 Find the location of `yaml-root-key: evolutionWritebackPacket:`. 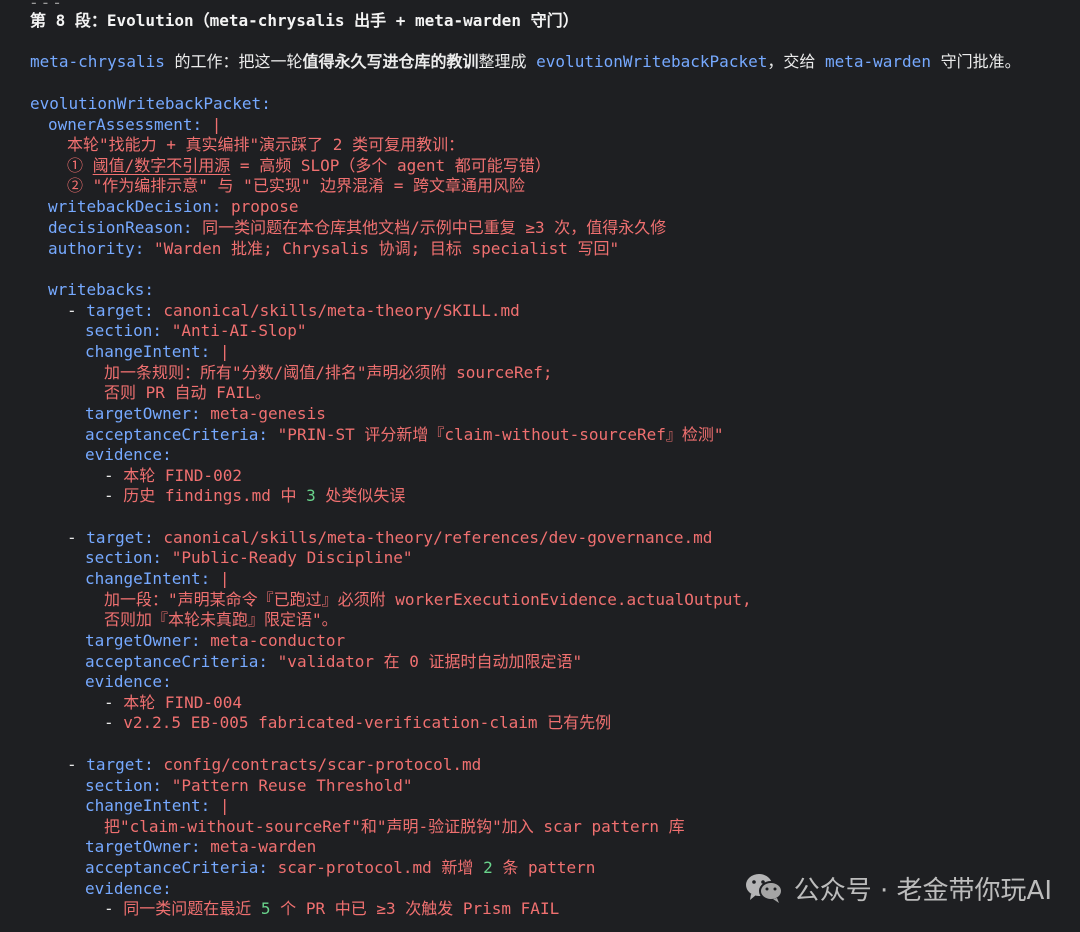

yaml-root-key: evolutionWritebackPacket: is located at coordinates (150, 104).